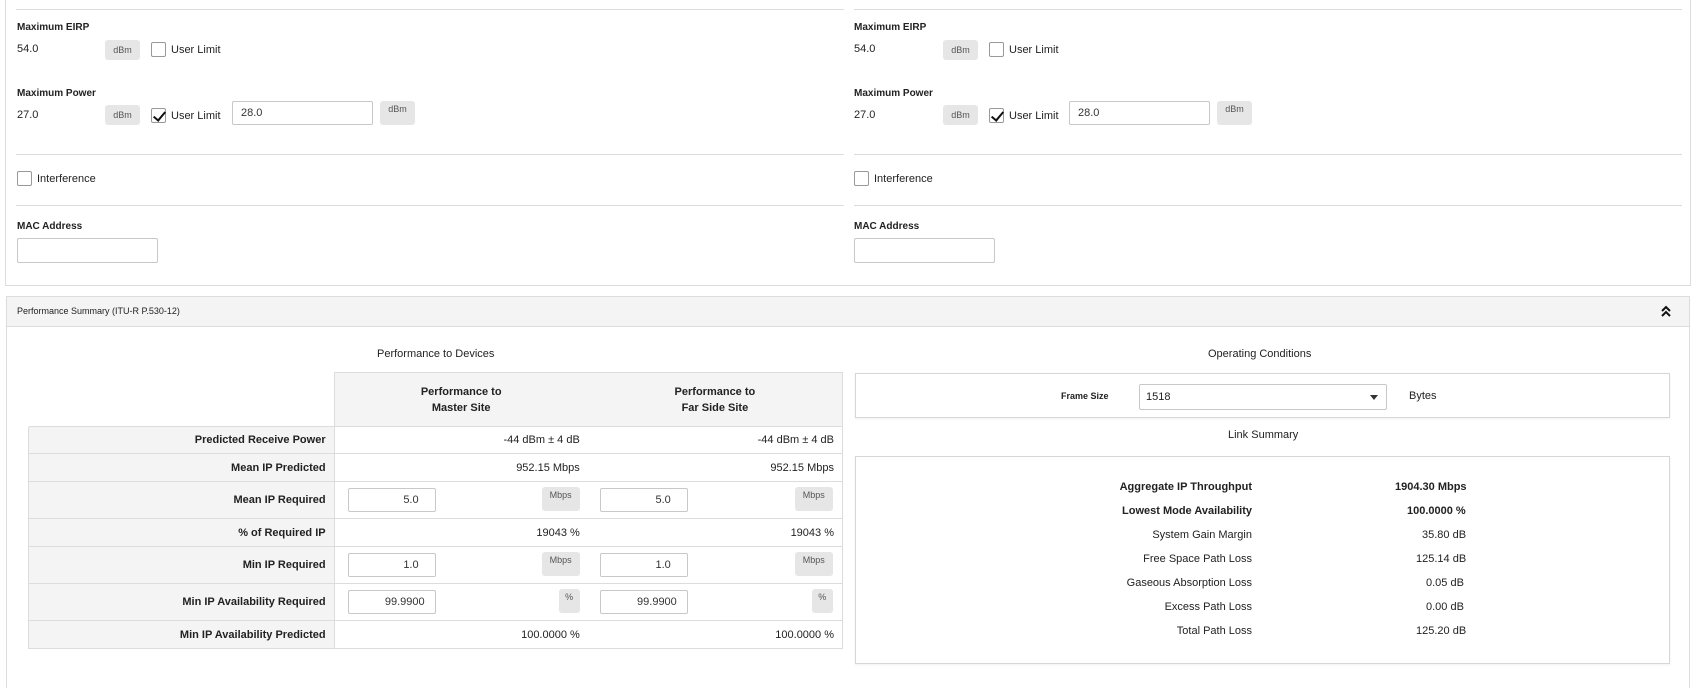  Describe the element at coordinates (1444, 535) in the screenshot. I see `system-gain-margin-value: 35.80 dB` at that location.